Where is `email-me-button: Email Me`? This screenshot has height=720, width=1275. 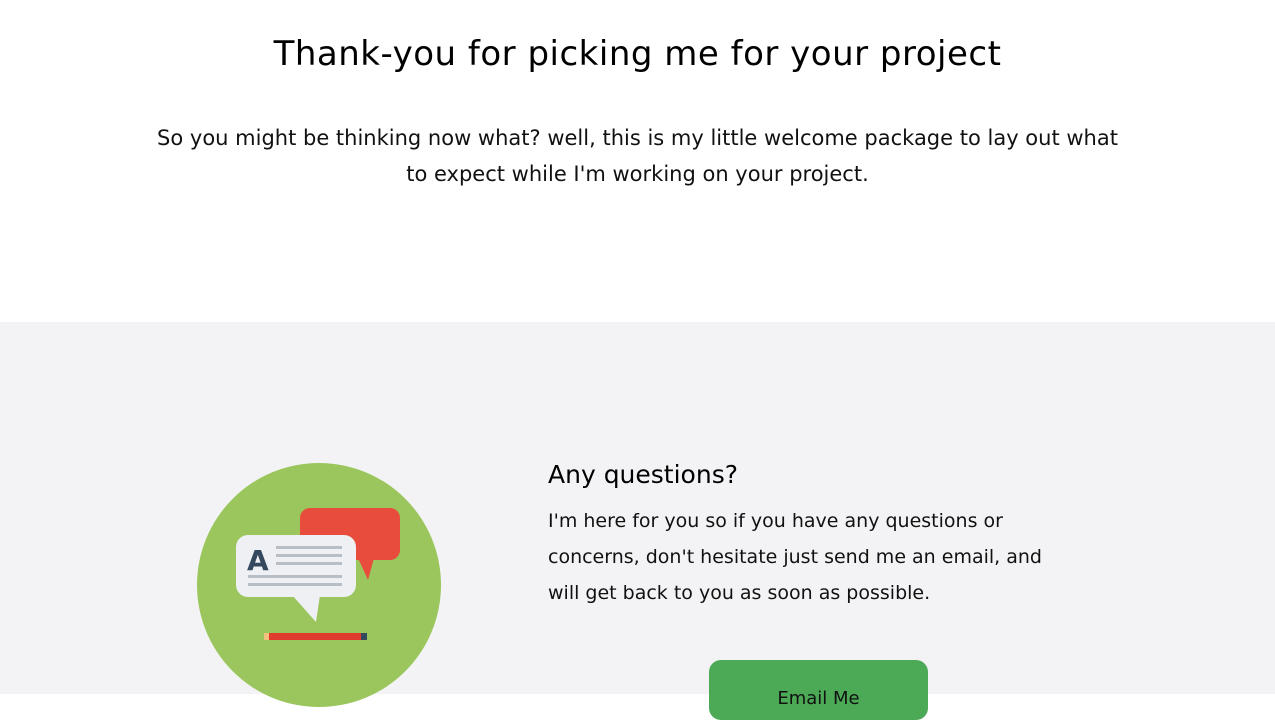
email-me-button: Email Me is located at coordinates (818, 690).